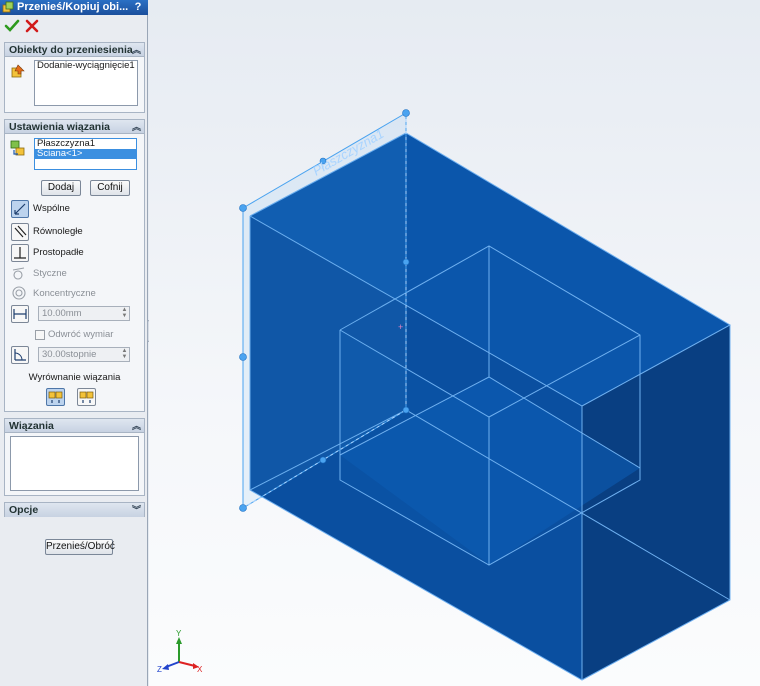 This screenshot has height=686, width=760. I want to click on concentric-icon, so click(20, 294).